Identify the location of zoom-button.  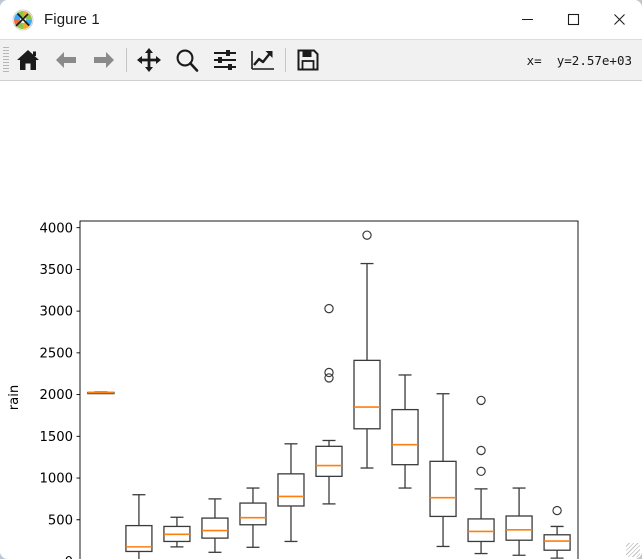
(187, 60).